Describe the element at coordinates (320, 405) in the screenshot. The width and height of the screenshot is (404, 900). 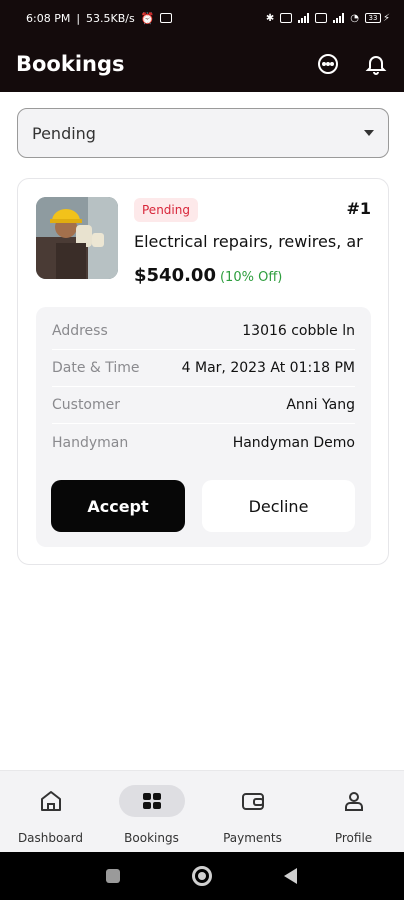
I see `detail-value: Anni Yang` at that location.